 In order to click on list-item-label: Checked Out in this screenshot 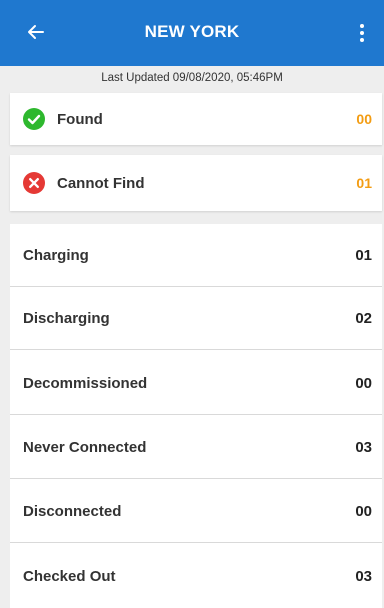, I will do `click(69, 576)`.